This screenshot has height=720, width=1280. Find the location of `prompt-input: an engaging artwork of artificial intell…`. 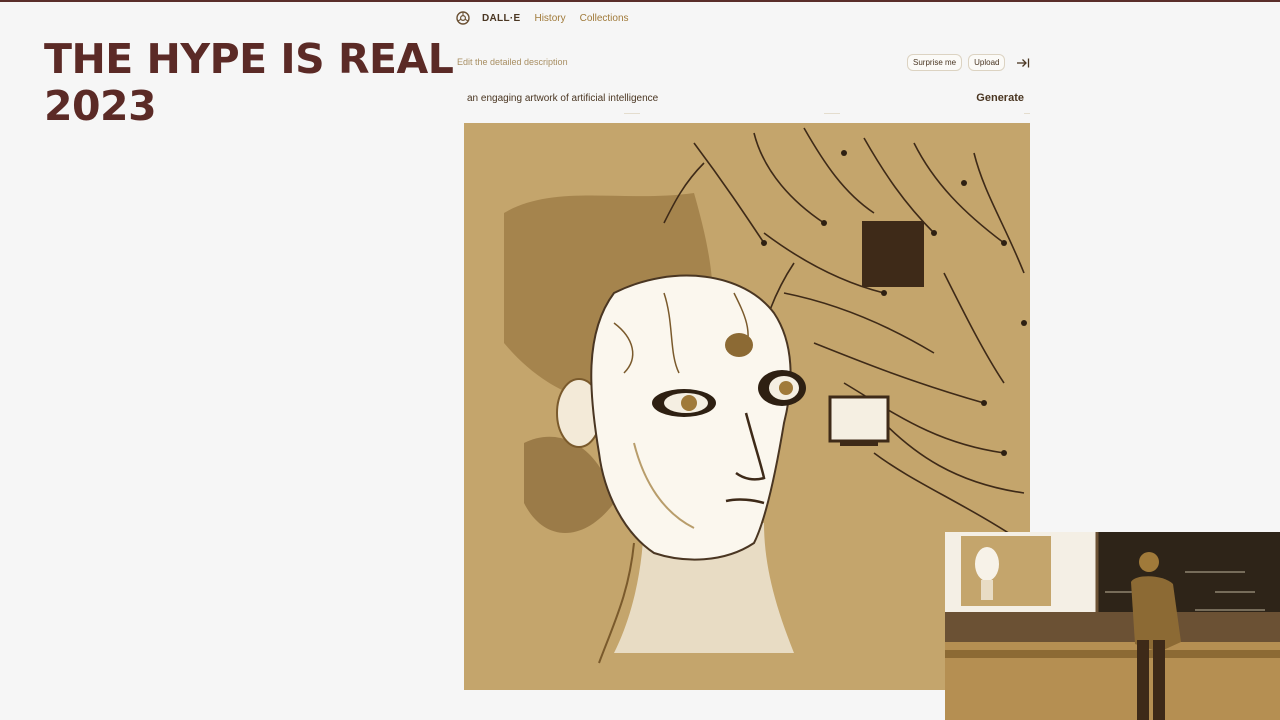

prompt-input: an engaging artwork of artificial intell… is located at coordinates (747, 98).